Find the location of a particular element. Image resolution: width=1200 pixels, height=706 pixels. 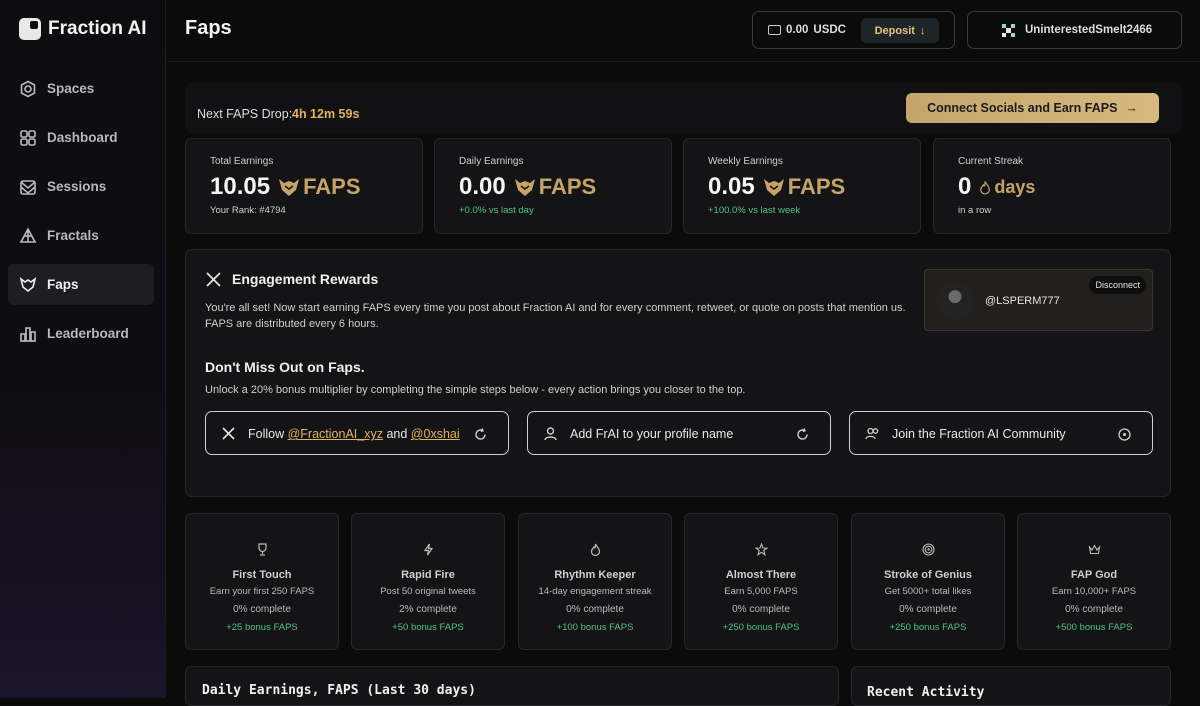

achievement-name: FAP God is located at coordinates (1094, 575).